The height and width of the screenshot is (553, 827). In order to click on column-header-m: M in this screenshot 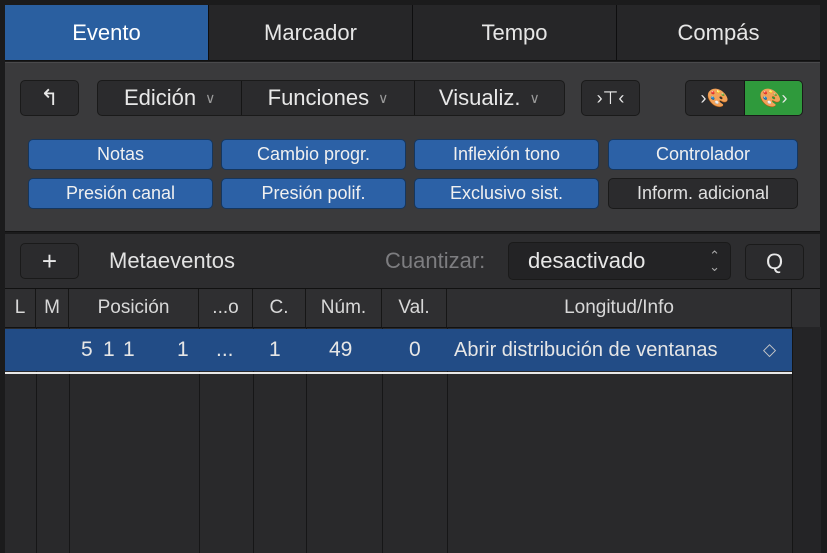, I will do `click(52, 308)`.